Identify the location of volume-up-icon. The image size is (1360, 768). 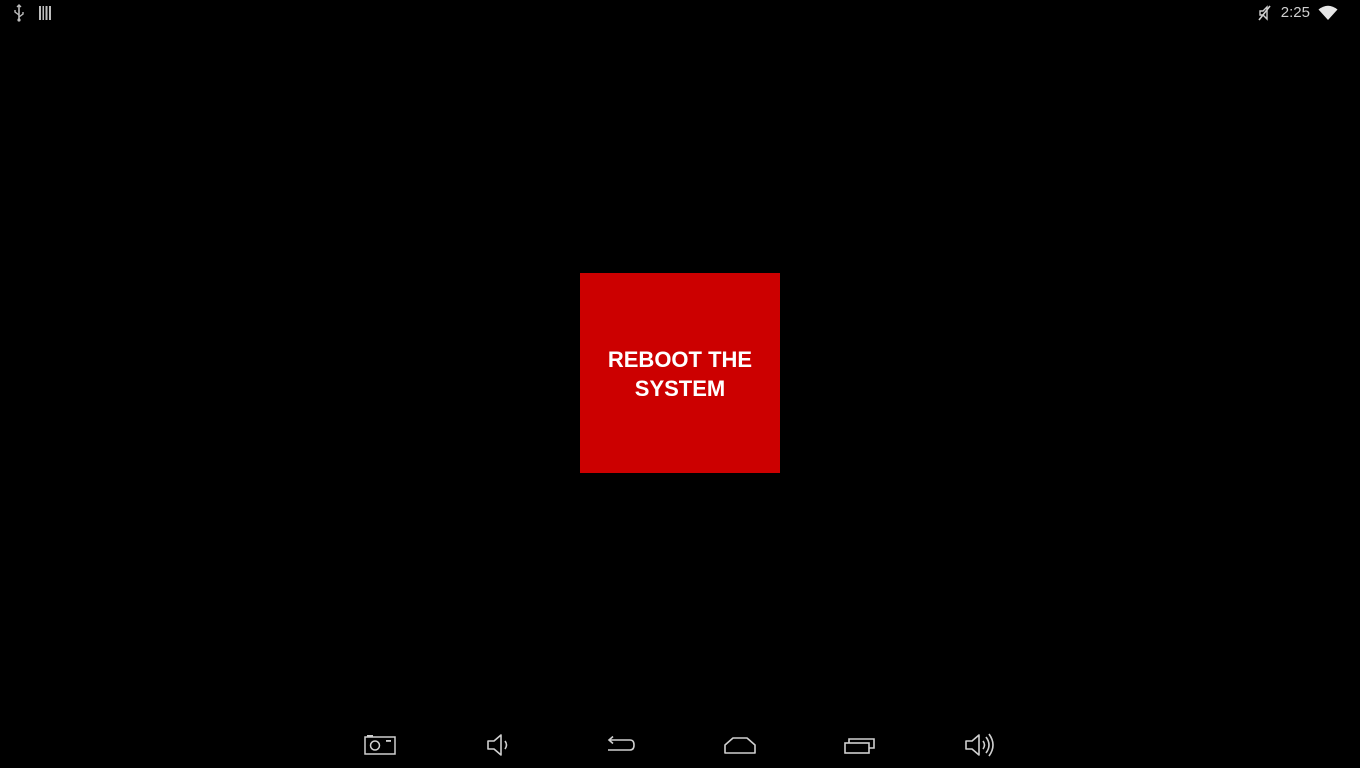
(980, 745).